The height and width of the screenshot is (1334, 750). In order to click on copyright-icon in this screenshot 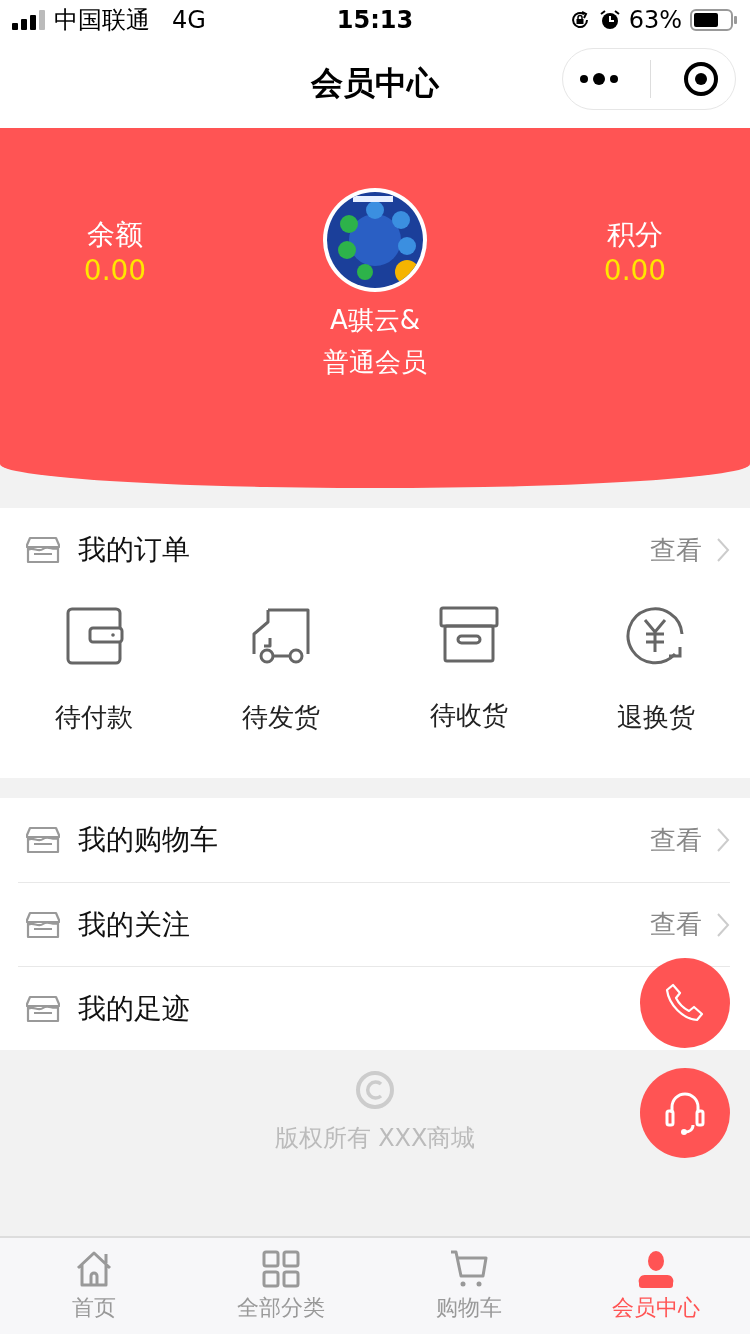, I will do `click(375, 1090)`.